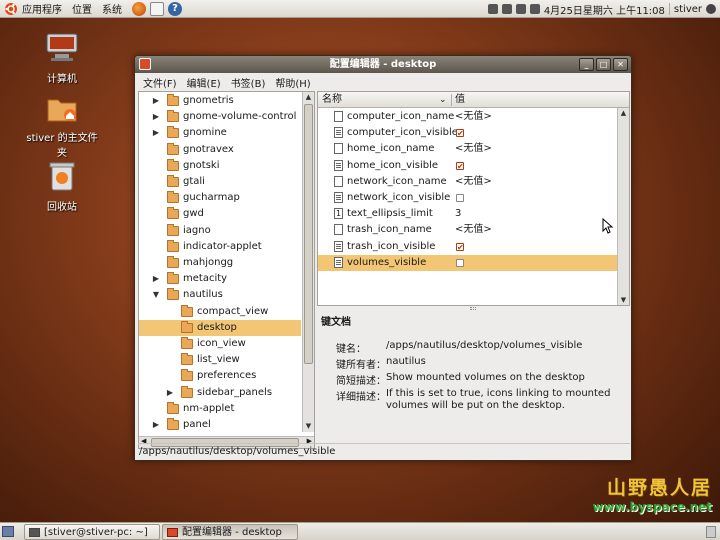 This screenshot has height=540, width=720. I want to click on tree-item: iagno, so click(220, 231).